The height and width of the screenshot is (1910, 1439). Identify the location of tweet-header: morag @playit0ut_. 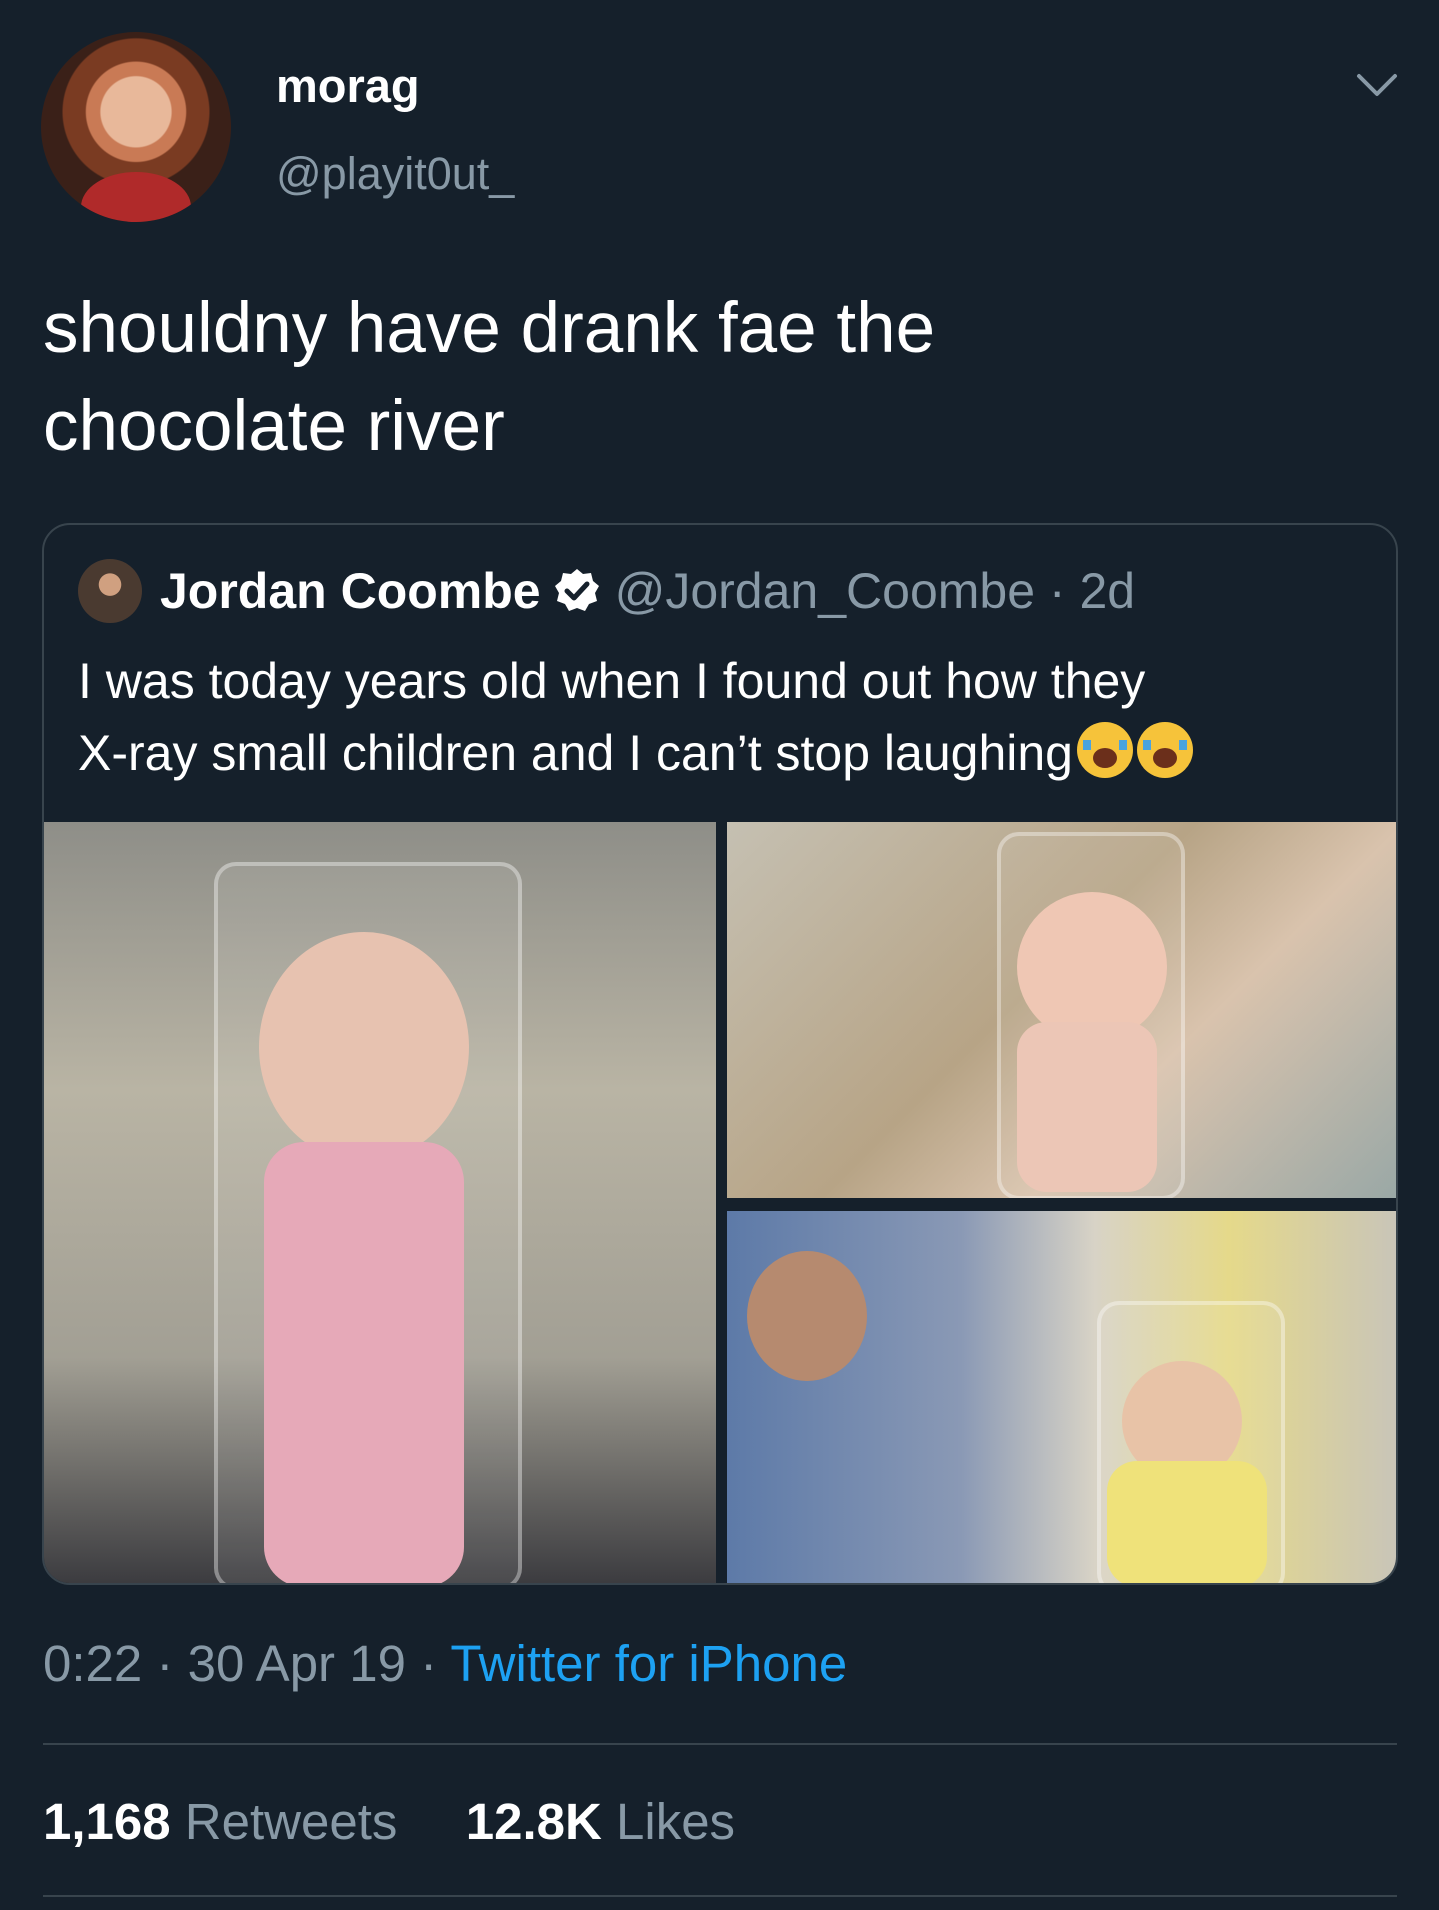
(719, 130).